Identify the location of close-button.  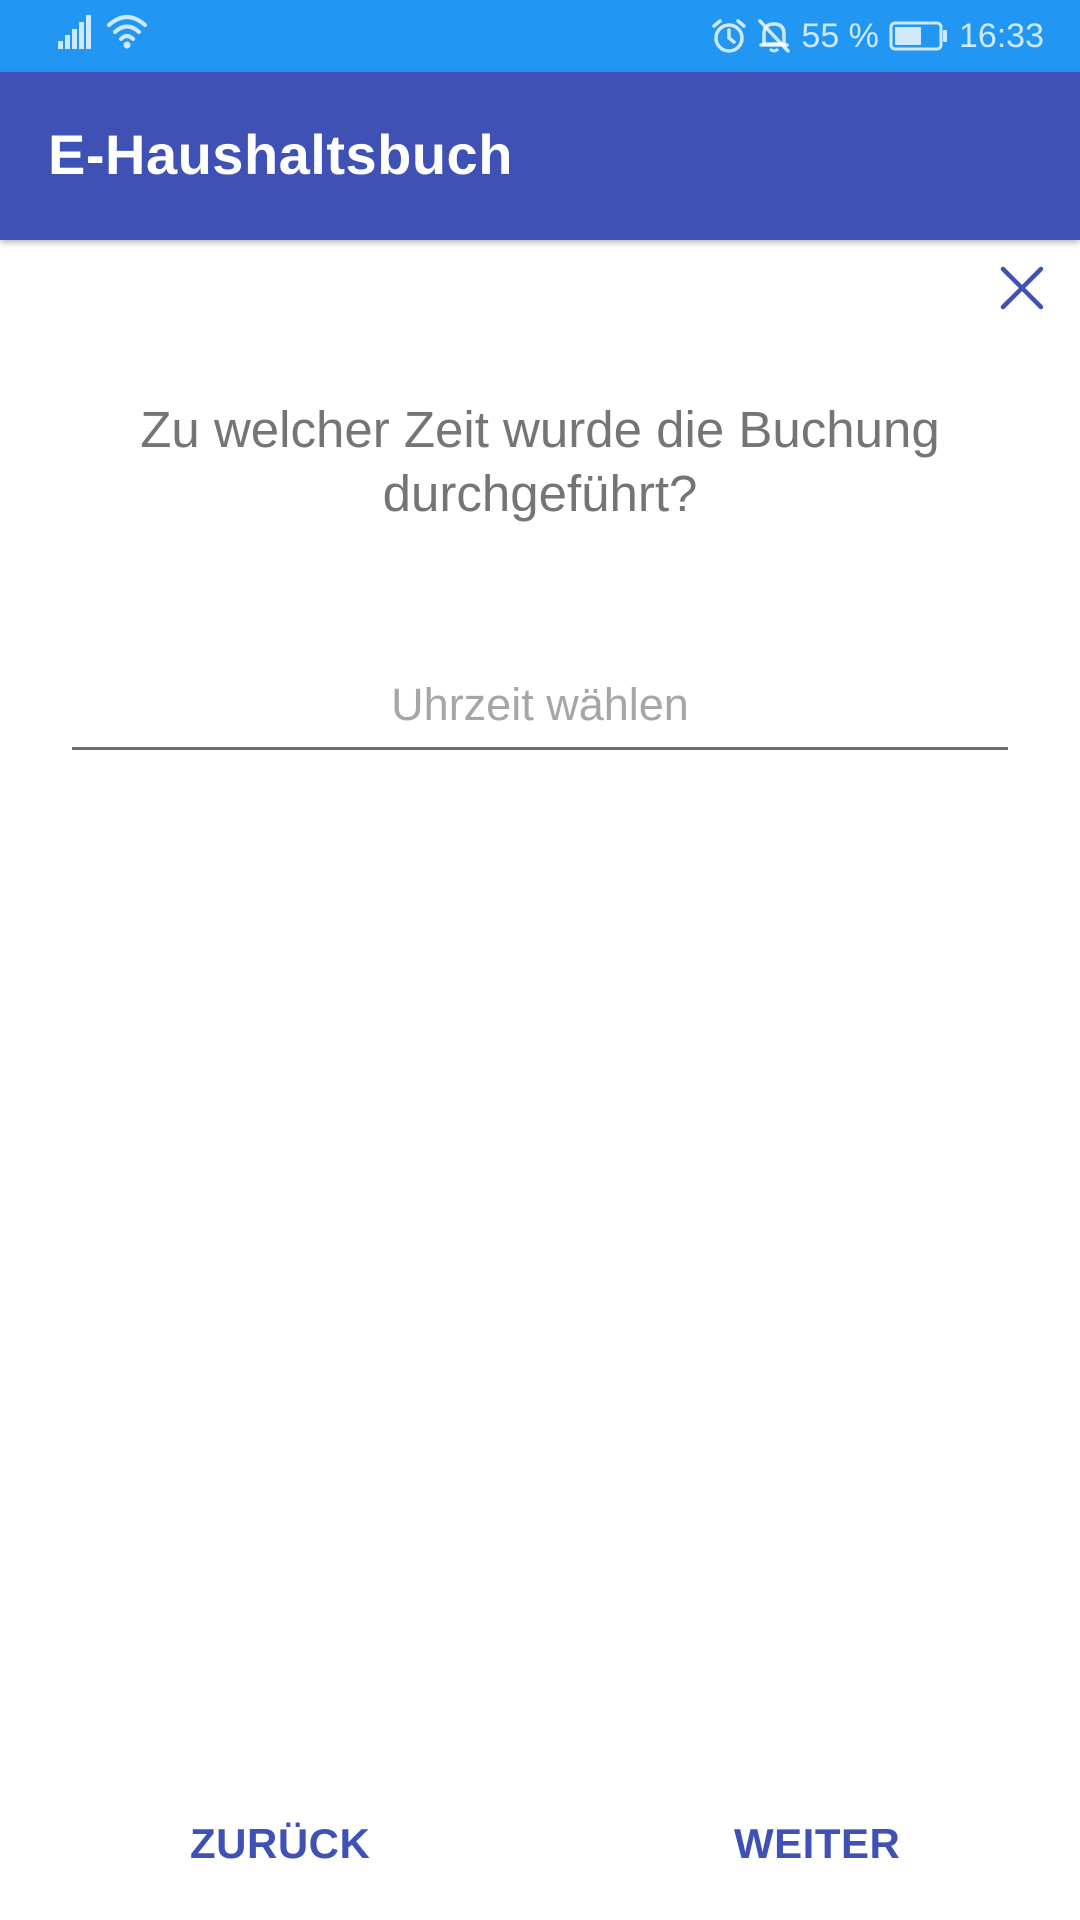
(1022, 290).